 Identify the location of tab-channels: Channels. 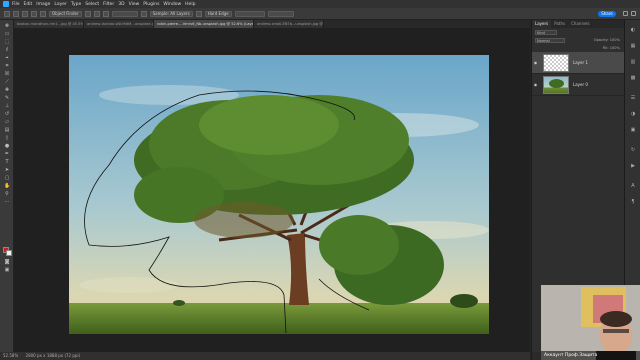
(580, 24).